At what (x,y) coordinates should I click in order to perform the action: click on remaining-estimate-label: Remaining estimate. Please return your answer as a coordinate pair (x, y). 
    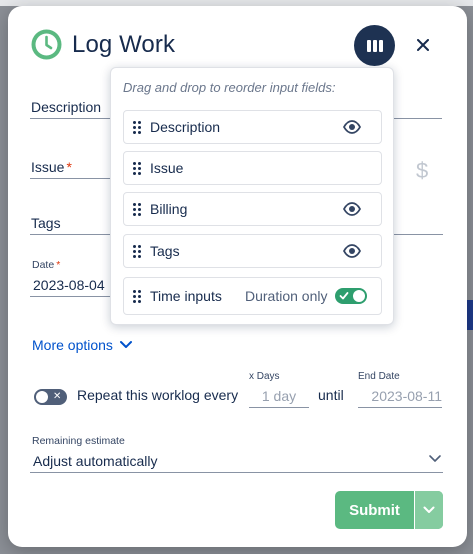
    Looking at the image, I should click on (78, 441).